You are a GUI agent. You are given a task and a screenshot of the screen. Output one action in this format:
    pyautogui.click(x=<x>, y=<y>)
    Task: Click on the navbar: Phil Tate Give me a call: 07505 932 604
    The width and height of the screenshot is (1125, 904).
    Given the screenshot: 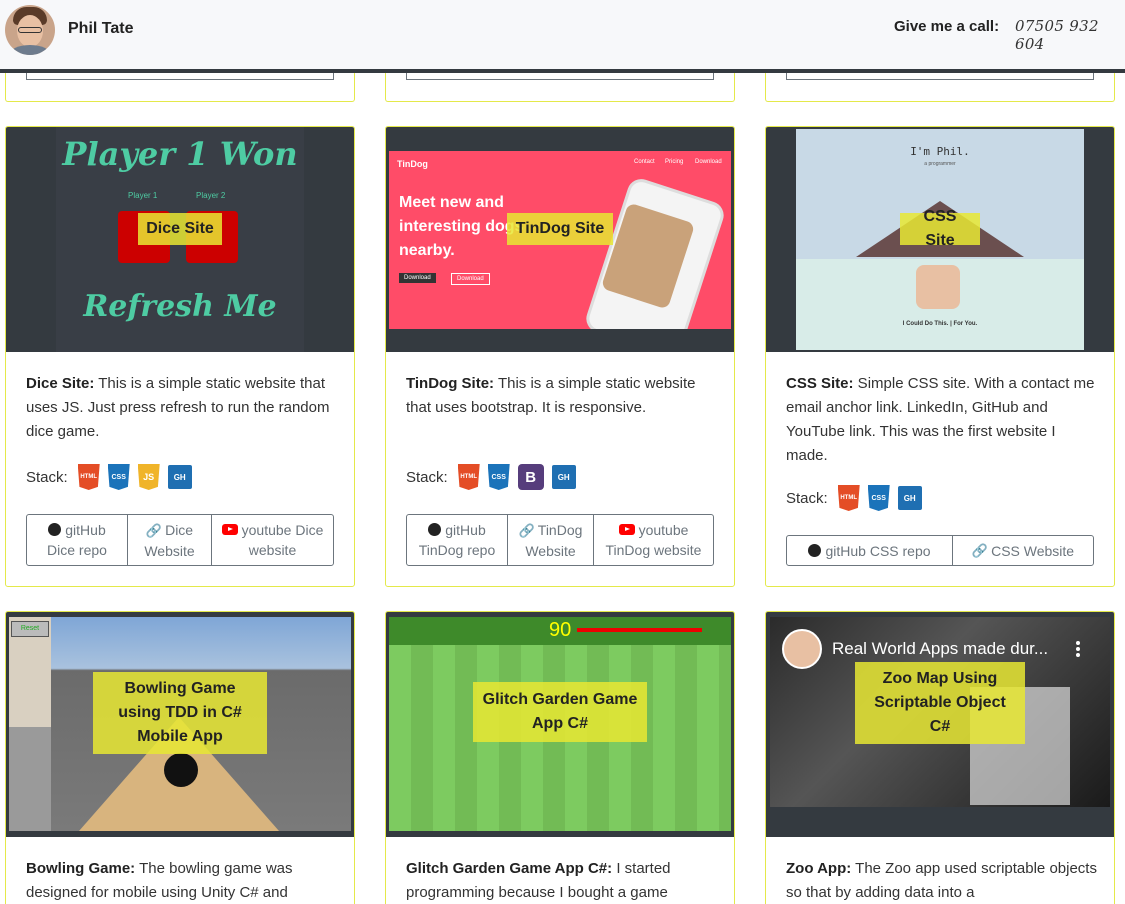 What is the action you would take?
    pyautogui.click(x=562, y=36)
    